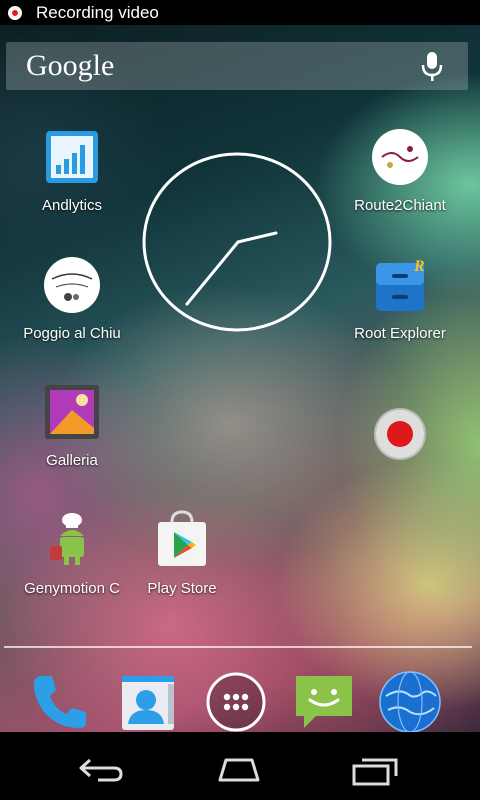 The width and height of the screenshot is (480, 800). Describe the element at coordinates (419, 266) in the screenshot. I see `svg-text: R` at that location.